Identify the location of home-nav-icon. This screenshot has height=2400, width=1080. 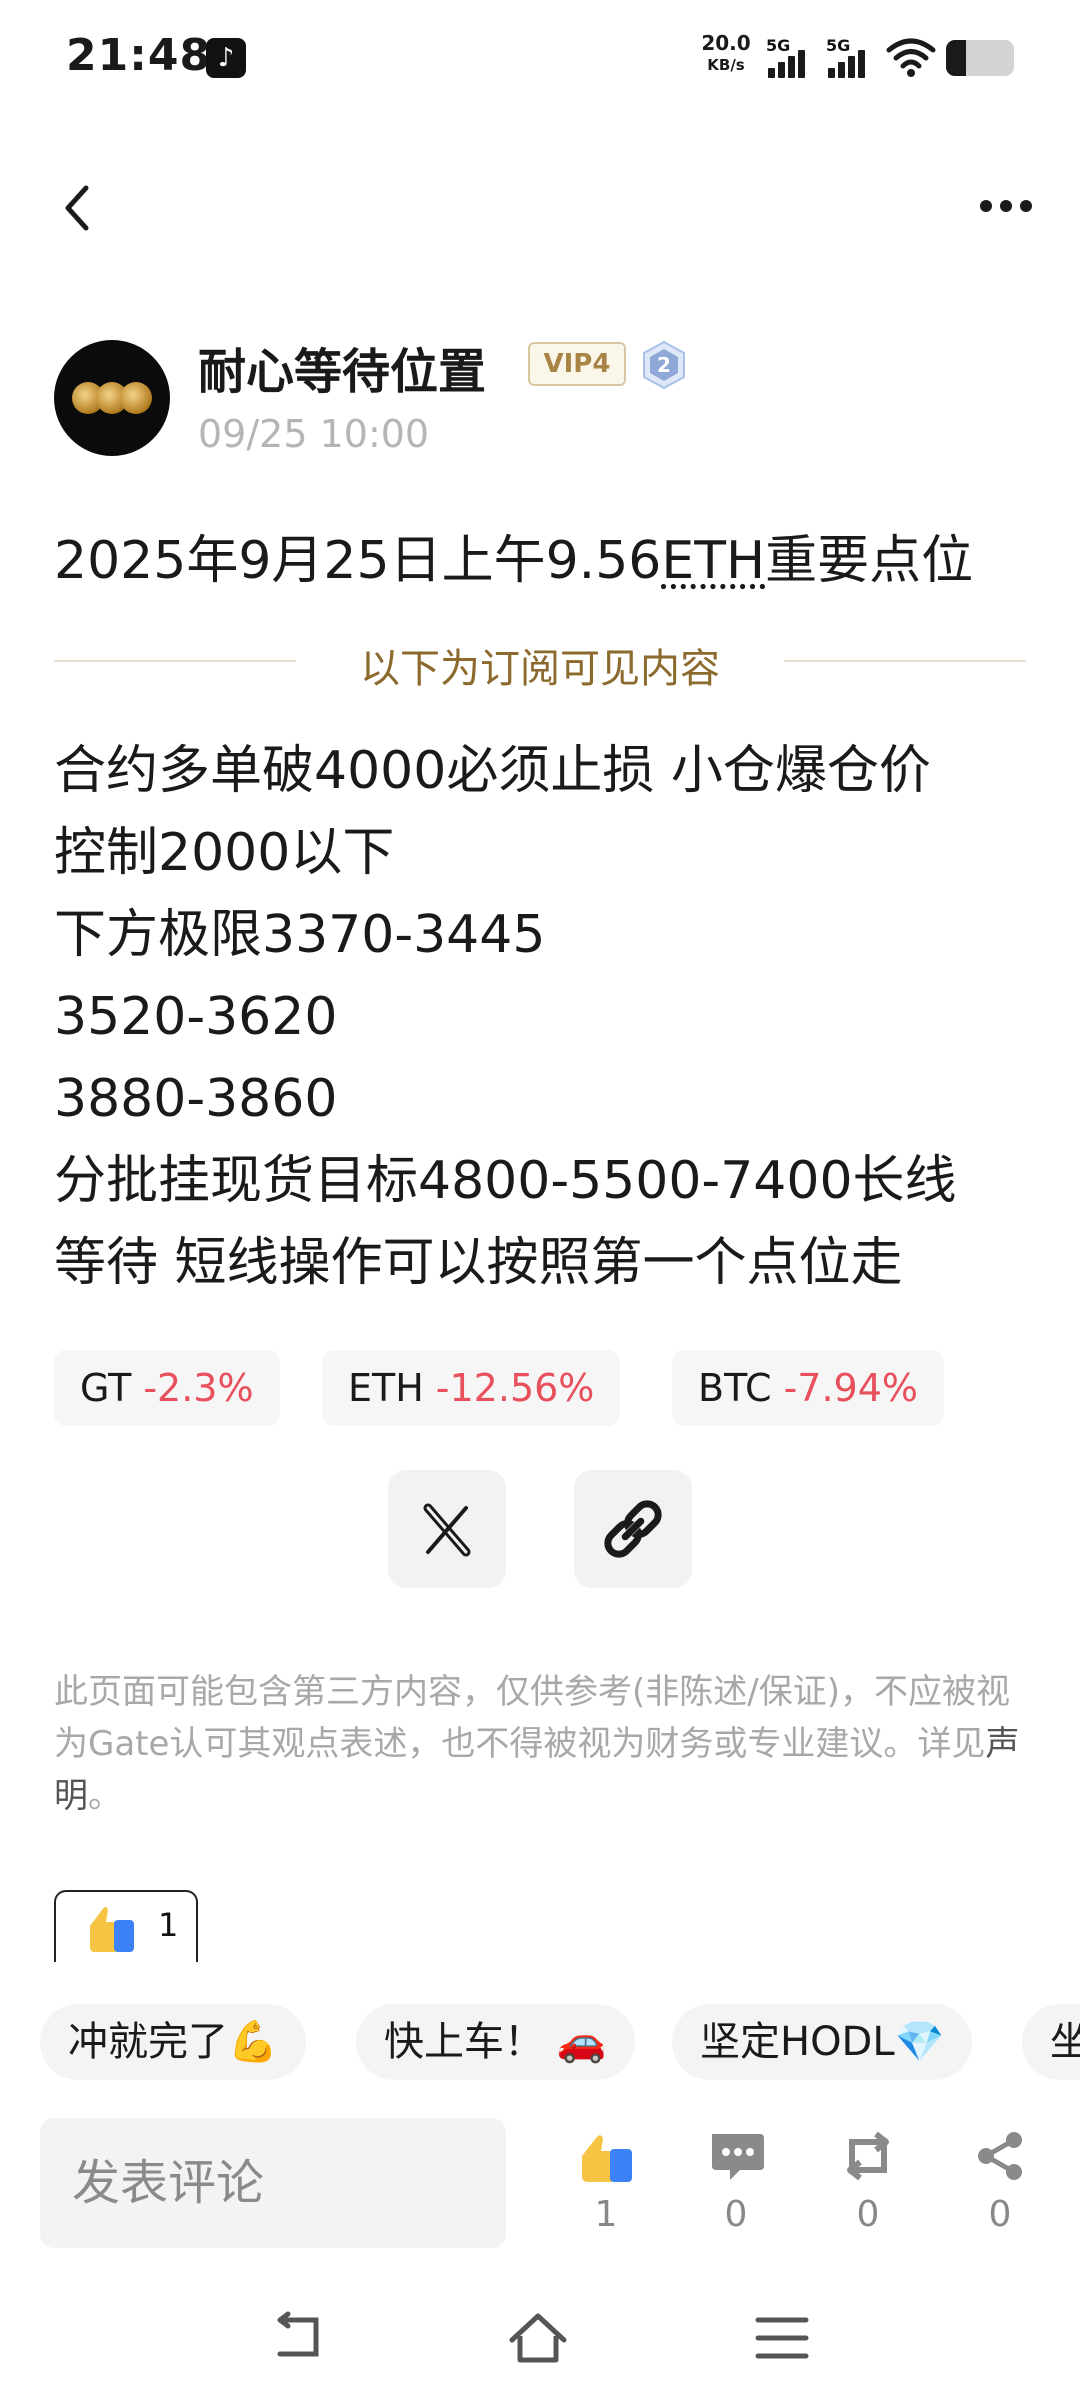
(538, 2338).